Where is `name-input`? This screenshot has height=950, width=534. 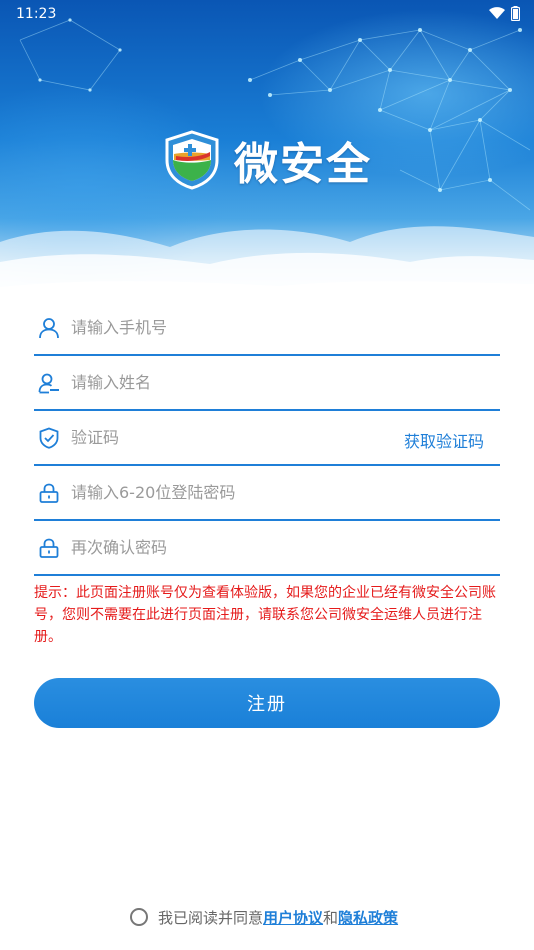 name-input is located at coordinates (241, 382).